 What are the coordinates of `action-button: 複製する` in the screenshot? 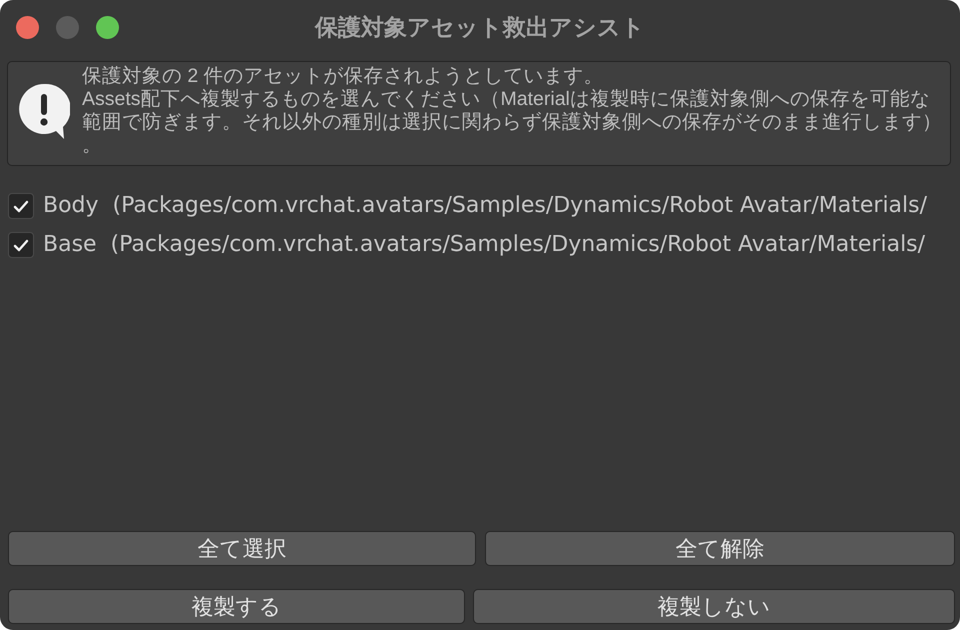 It's located at (236, 606).